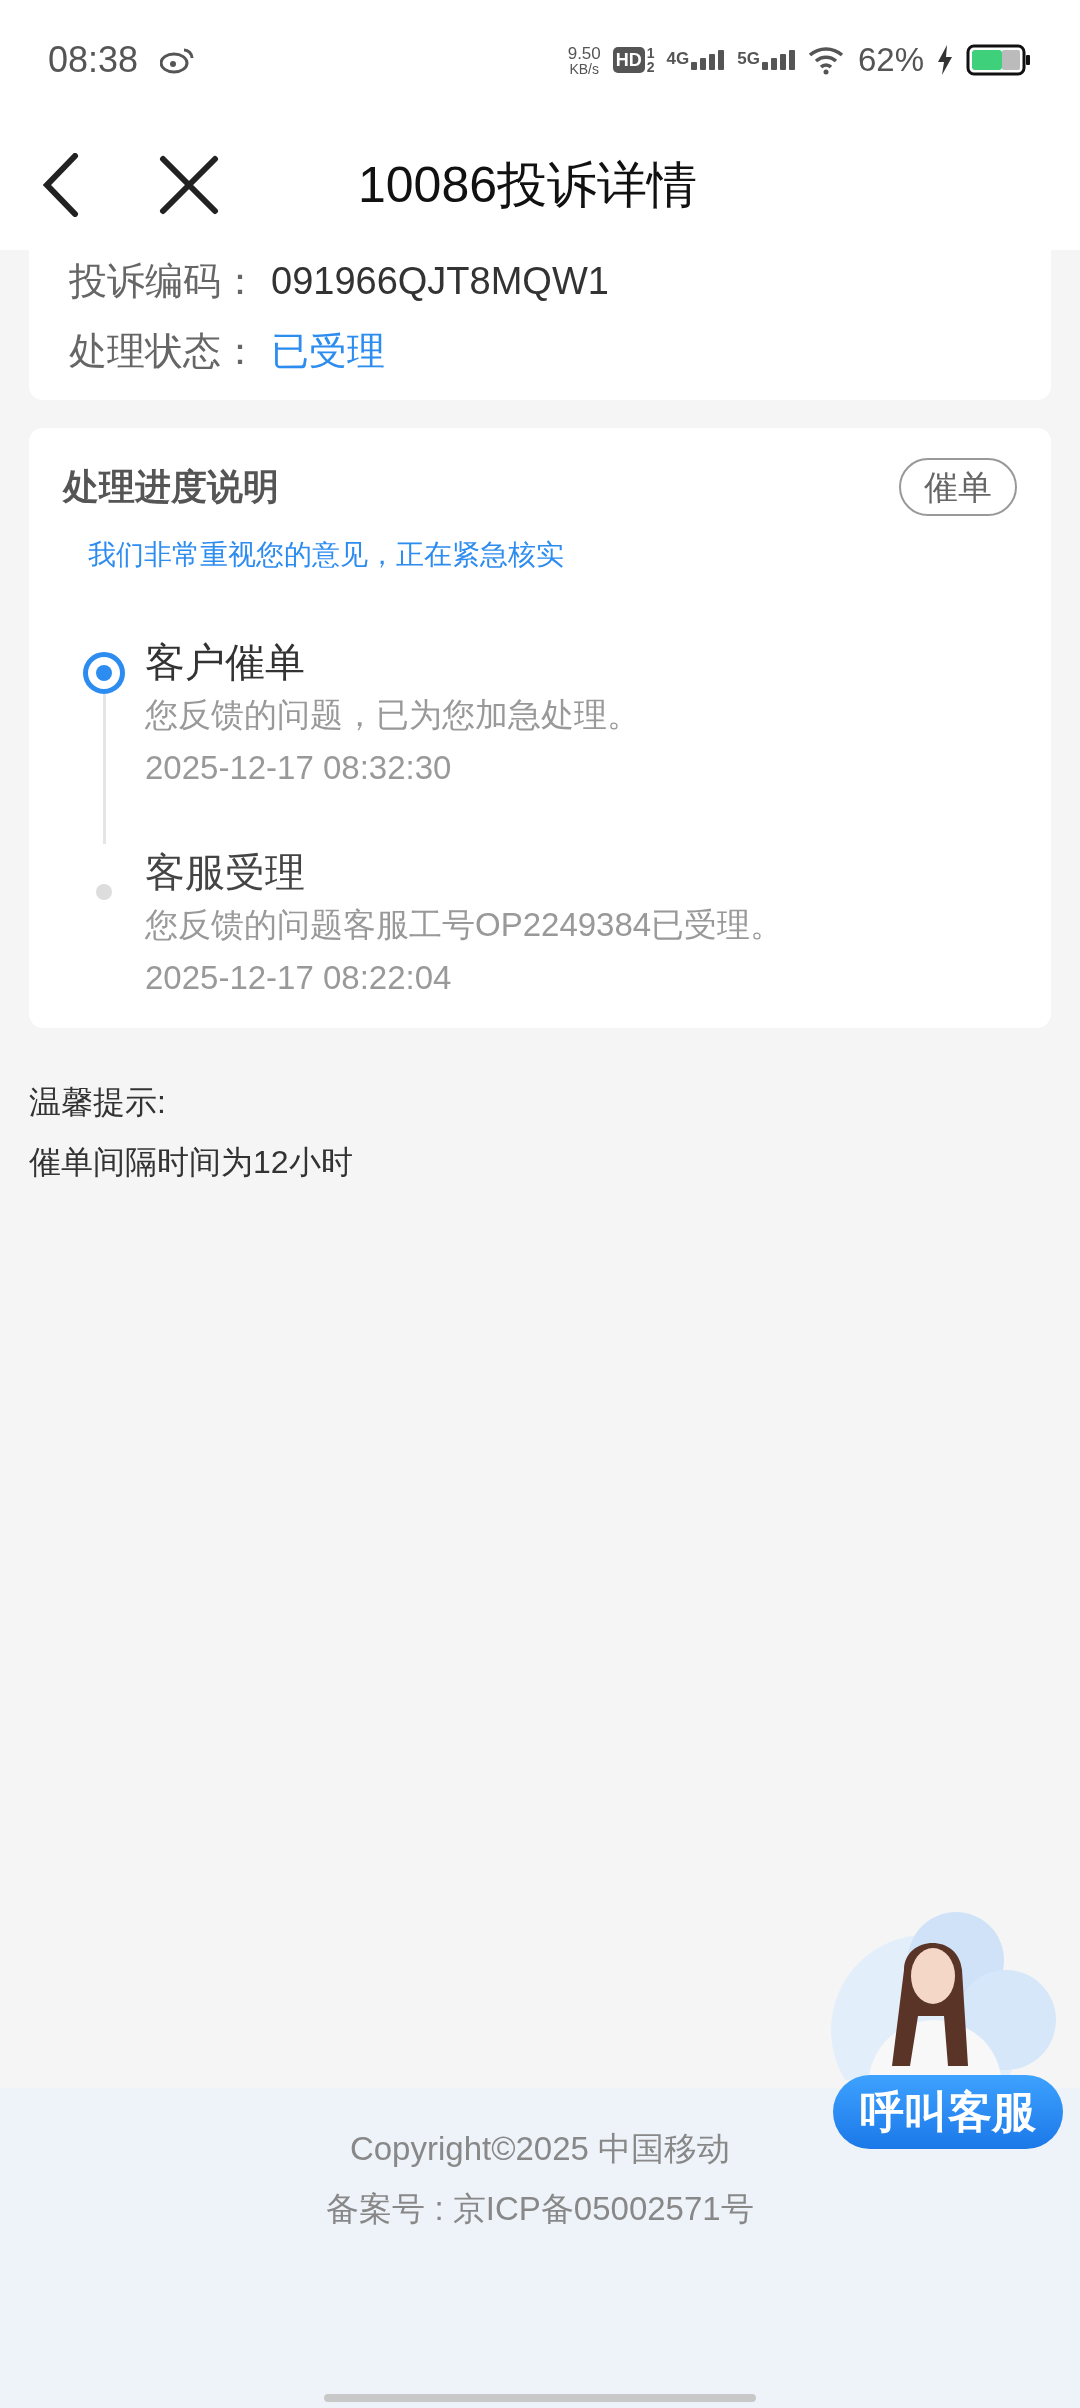  I want to click on battery-percent: 62%, so click(890, 60).